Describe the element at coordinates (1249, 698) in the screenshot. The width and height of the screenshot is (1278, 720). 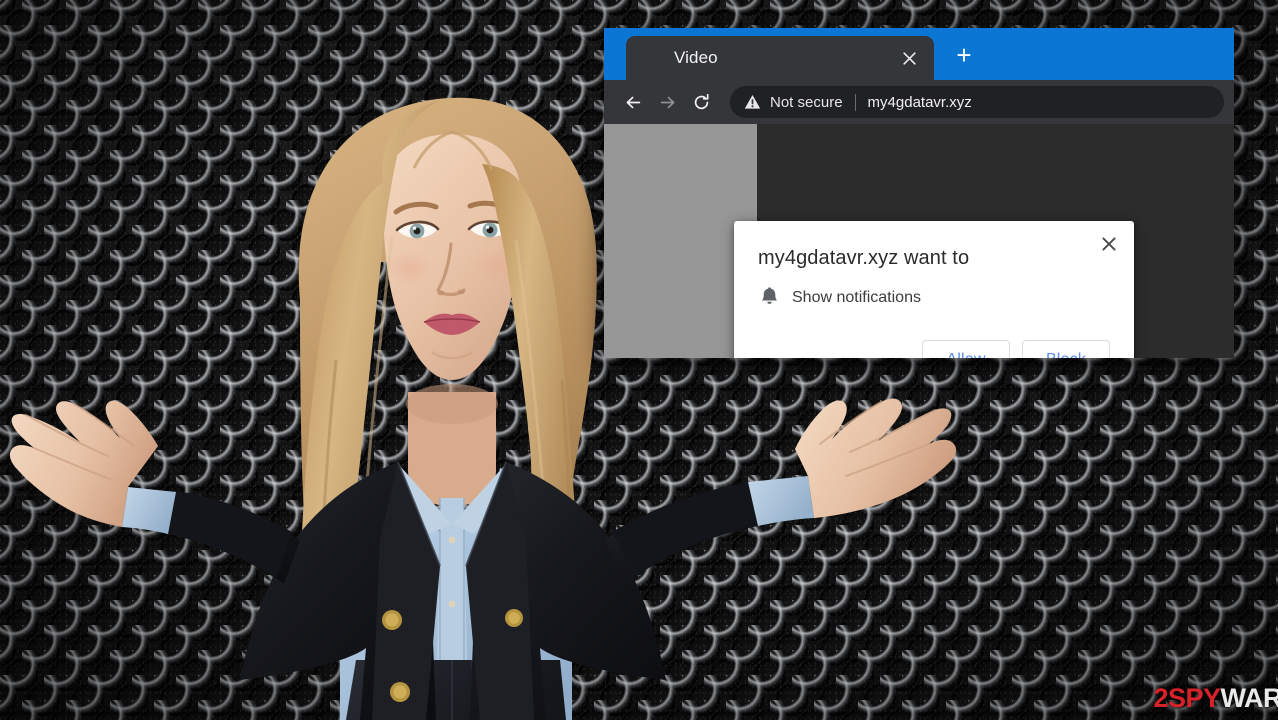
I see `watermark-part-3: WAR` at that location.